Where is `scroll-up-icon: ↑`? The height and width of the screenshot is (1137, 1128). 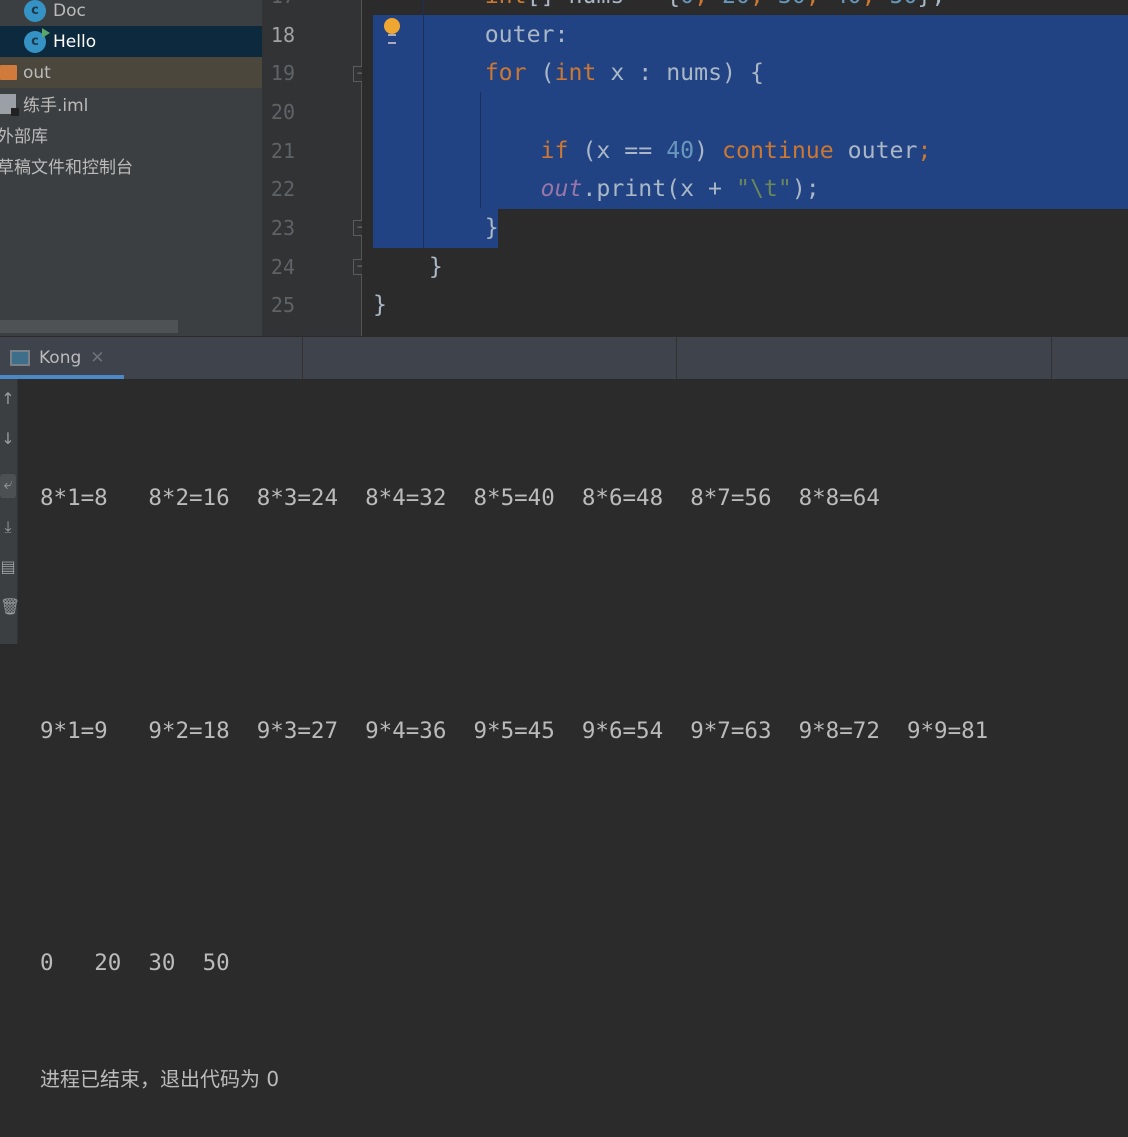 scroll-up-icon: ↑ is located at coordinates (8, 401).